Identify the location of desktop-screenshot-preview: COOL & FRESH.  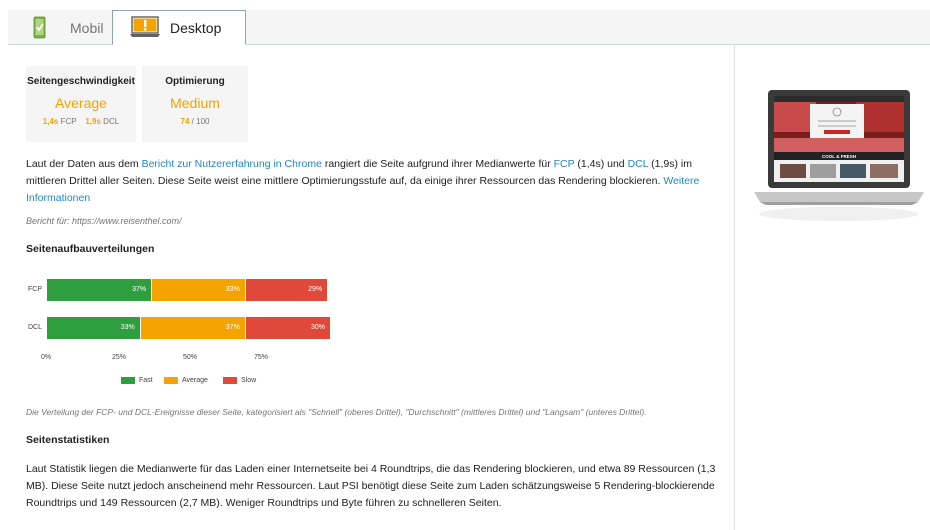
(839, 157).